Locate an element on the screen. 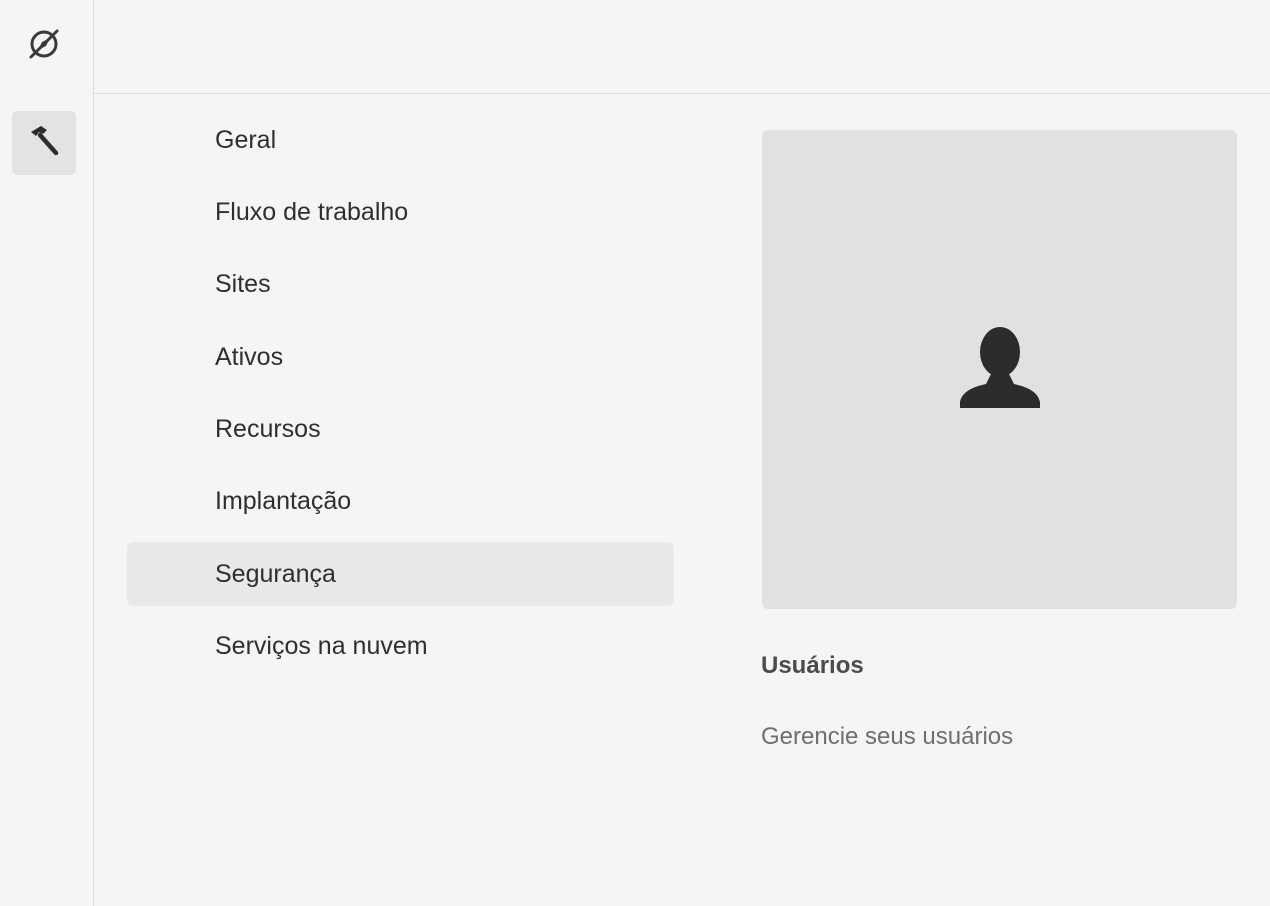 This screenshot has width=1270, height=906. menu-item-recursos: Recursos is located at coordinates (400, 430).